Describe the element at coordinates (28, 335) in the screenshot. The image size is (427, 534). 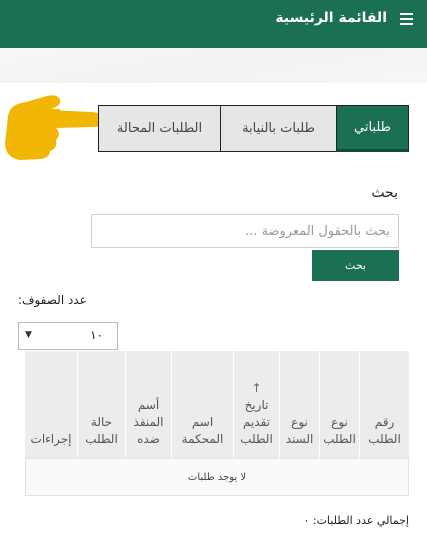
I see `chevron-down-icon: ▼` at that location.